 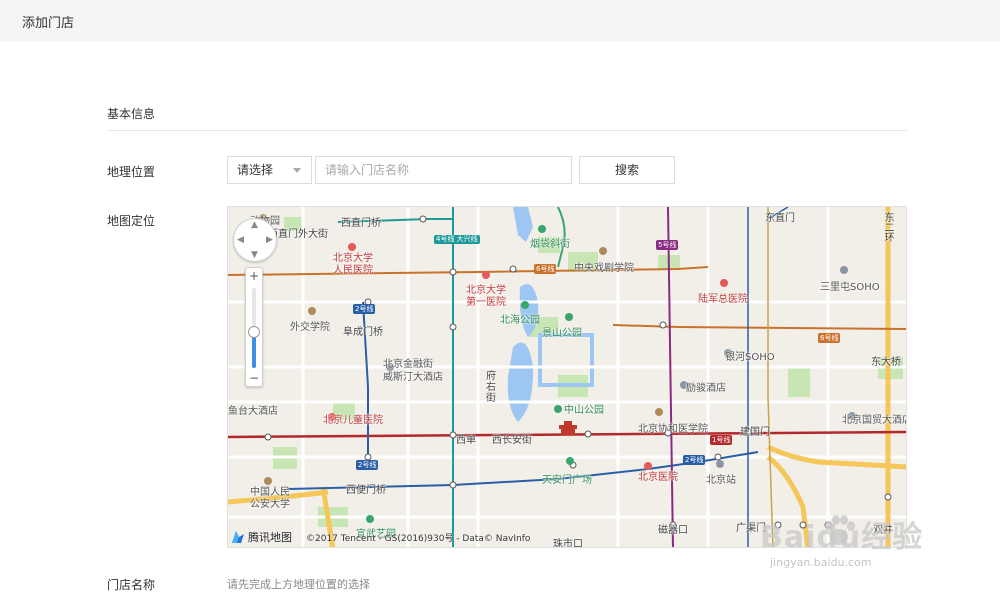 What do you see at coordinates (750, 357) in the screenshot?
I see `map-label-poi: 银河SOHO` at bounding box center [750, 357].